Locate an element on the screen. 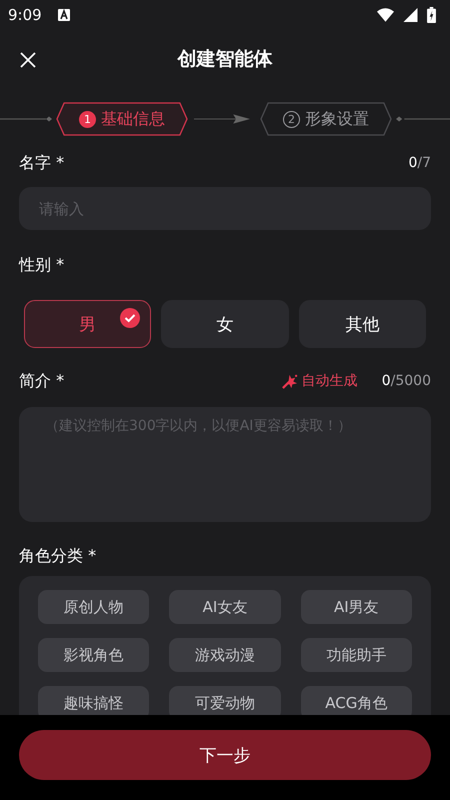  category-chip: 影视角色 is located at coordinates (94, 655).